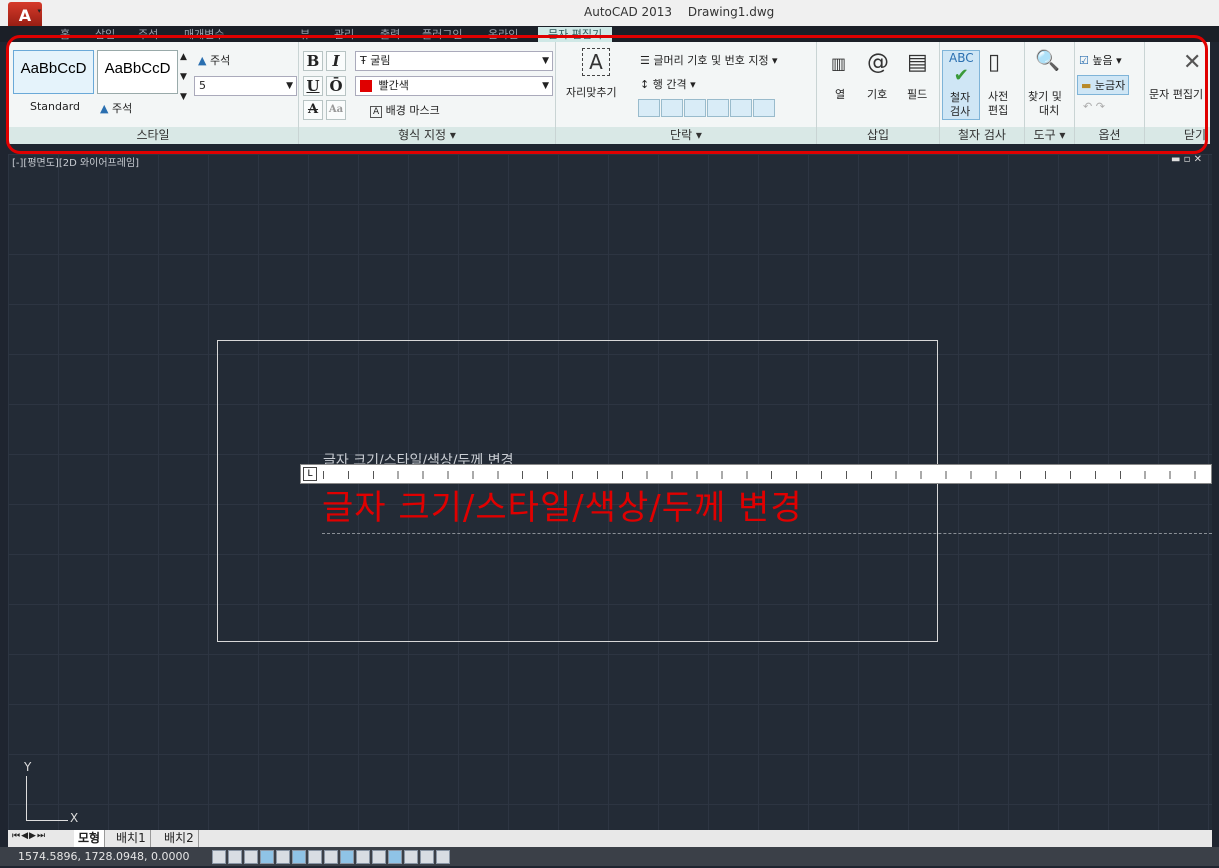 The image size is (1219, 868). What do you see at coordinates (310, 474) in the screenshot?
I see `tab-type-icon: L` at bounding box center [310, 474].